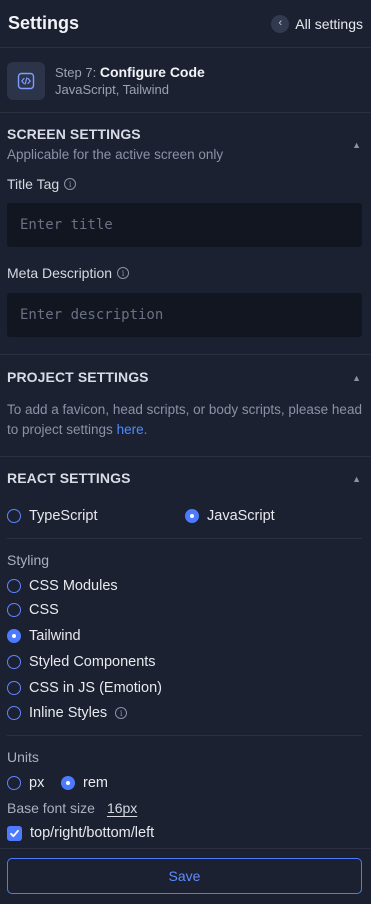 The height and width of the screenshot is (904, 371). What do you see at coordinates (92, 662) in the screenshot?
I see `radio-label: Styled Components` at bounding box center [92, 662].